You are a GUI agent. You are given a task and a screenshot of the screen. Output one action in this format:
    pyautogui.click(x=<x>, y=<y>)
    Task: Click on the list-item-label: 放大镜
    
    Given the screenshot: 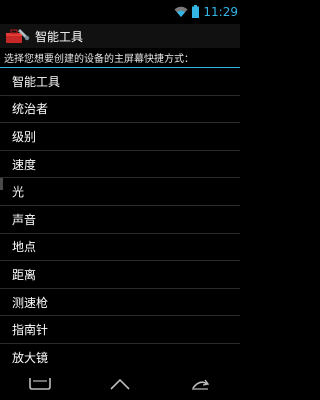 What is the action you would take?
    pyautogui.click(x=30, y=357)
    